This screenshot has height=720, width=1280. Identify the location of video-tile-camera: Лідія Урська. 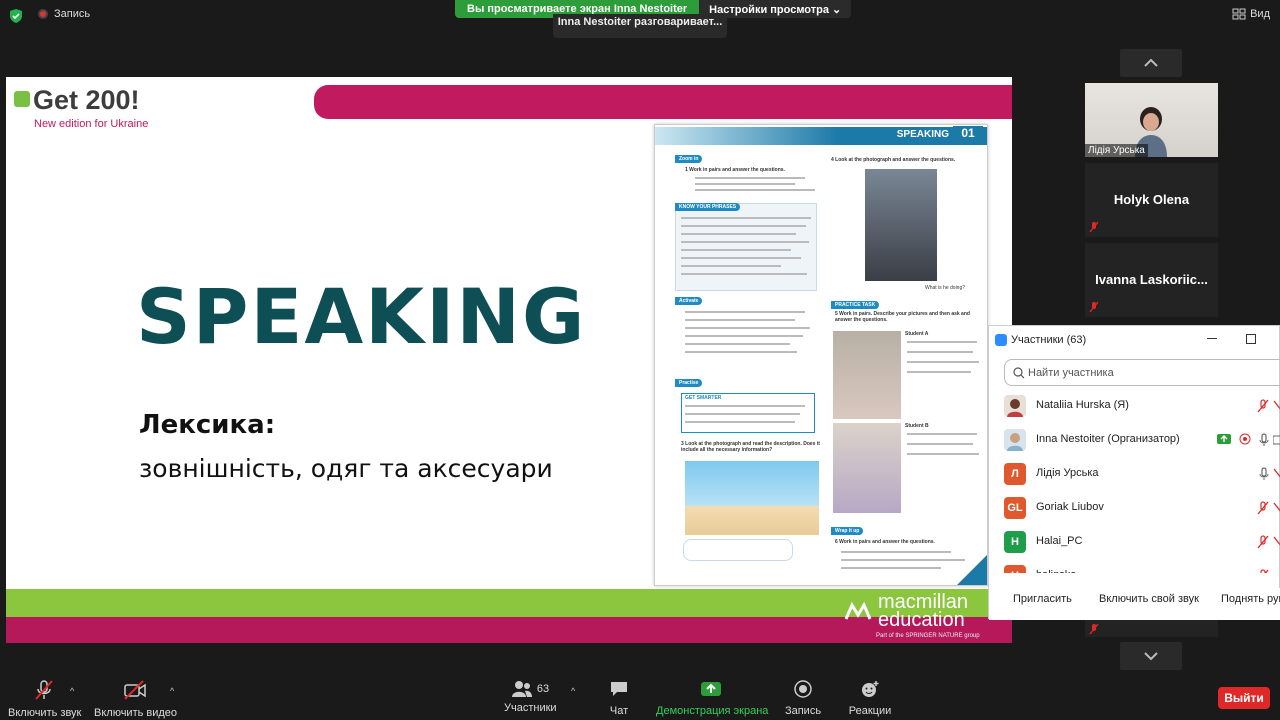
(1151, 120).